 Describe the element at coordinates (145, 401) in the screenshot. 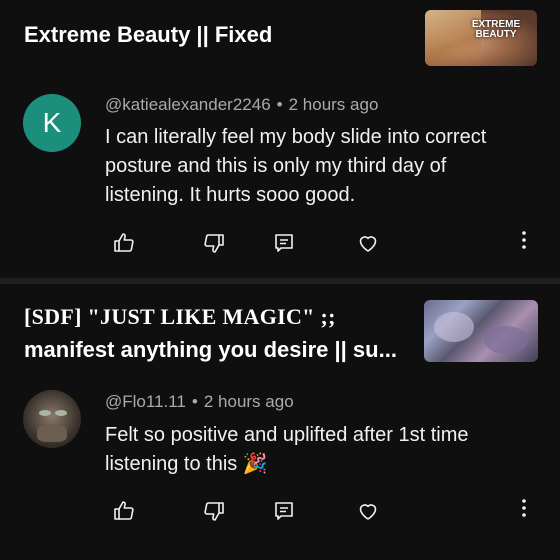

I see `author-handle: @Flo11.11` at that location.